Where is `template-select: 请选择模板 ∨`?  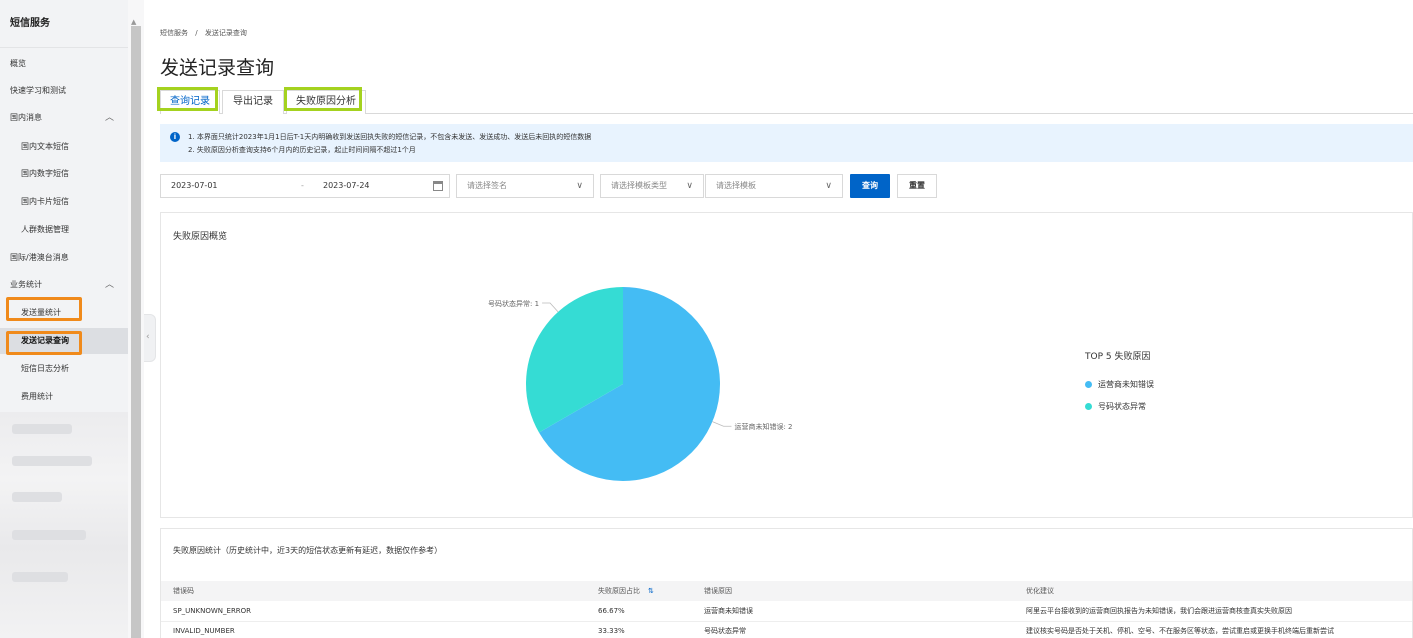
template-select: 请选择模板 ∨ is located at coordinates (774, 186).